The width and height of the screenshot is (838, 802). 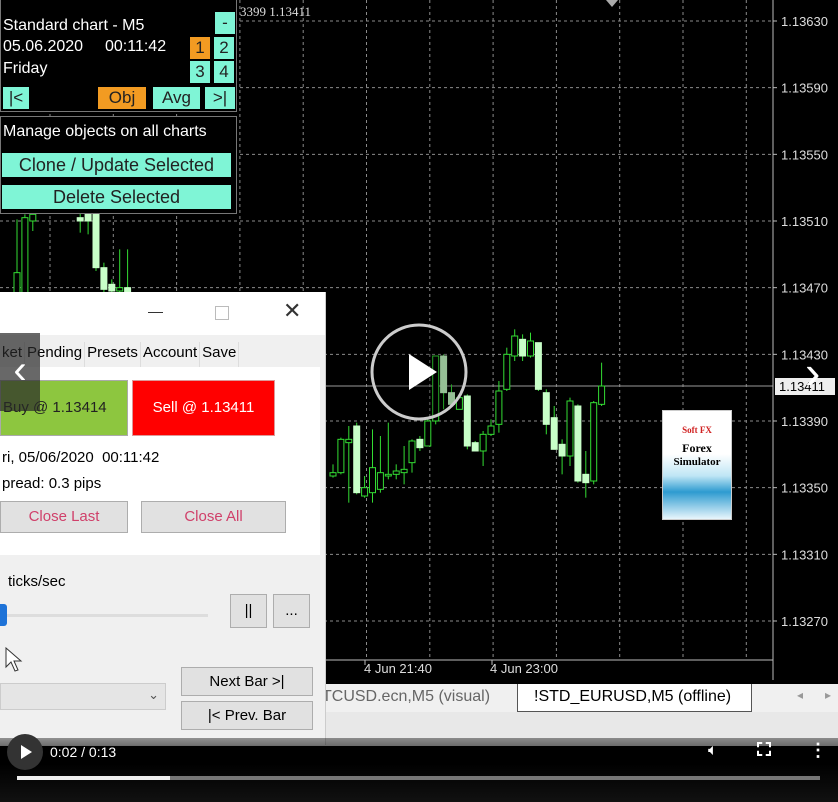 What do you see at coordinates (804, 621) in the screenshot?
I see `price-label: 1.13270` at bounding box center [804, 621].